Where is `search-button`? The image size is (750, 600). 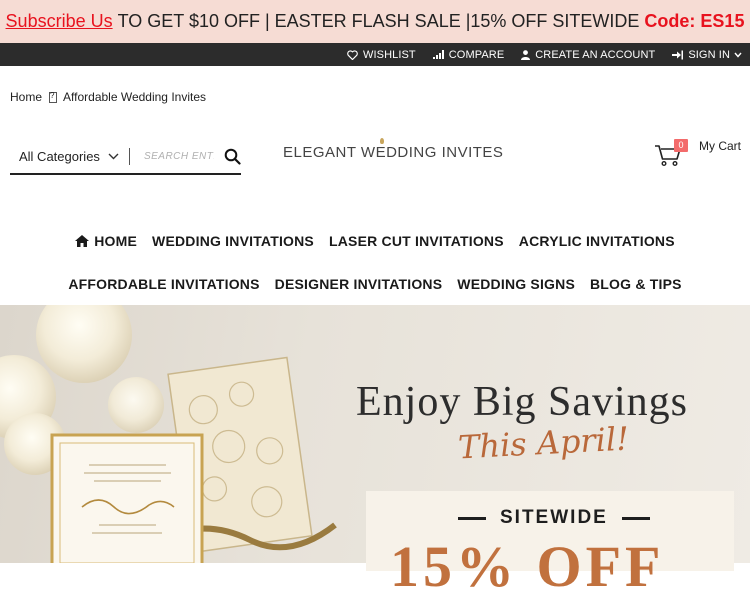
search-button is located at coordinates (232, 156).